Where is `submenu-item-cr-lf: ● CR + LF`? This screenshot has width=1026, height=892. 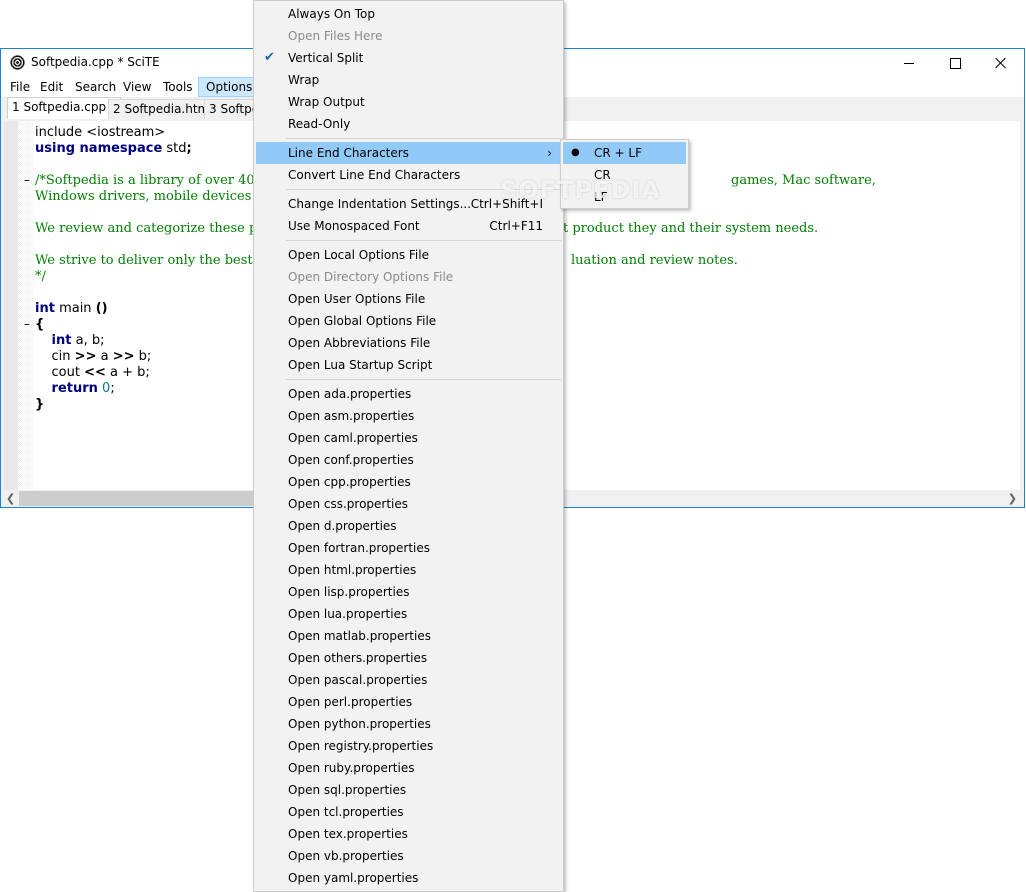
submenu-item-cr-lf: ● CR + LF is located at coordinates (624, 153).